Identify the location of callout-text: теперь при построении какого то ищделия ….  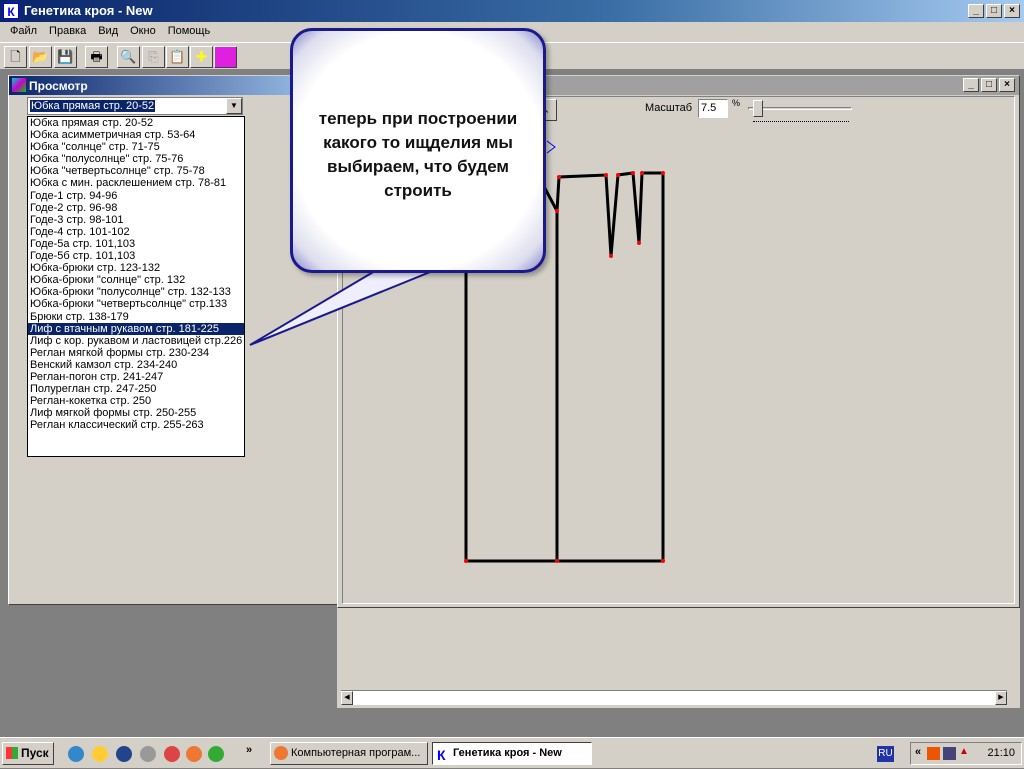
(418, 154).